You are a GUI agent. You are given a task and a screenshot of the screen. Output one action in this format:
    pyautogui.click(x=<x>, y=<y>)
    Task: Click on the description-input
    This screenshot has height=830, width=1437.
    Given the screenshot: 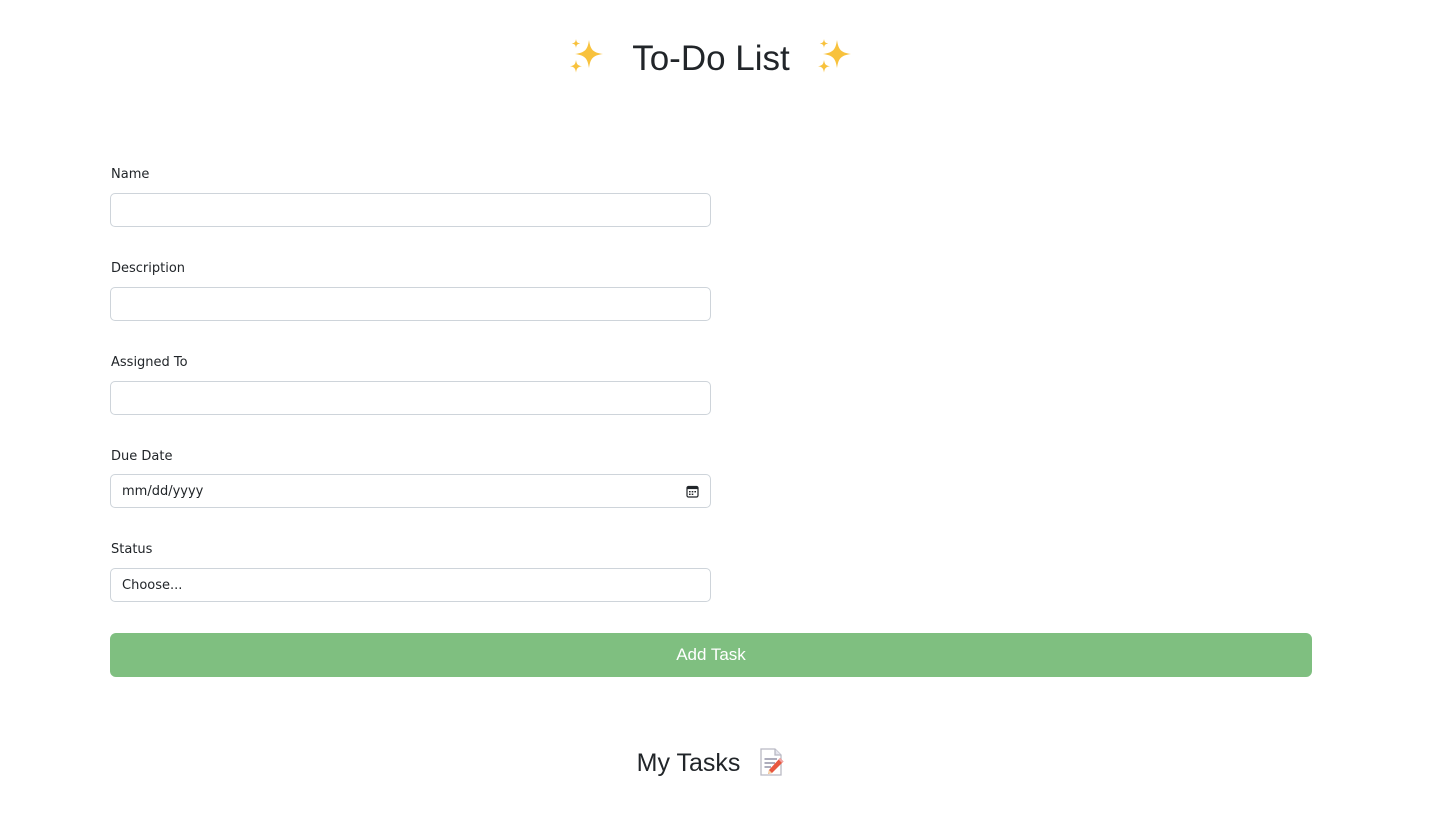 What is the action you would take?
    pyautogui.click(x=410, y=304)
    